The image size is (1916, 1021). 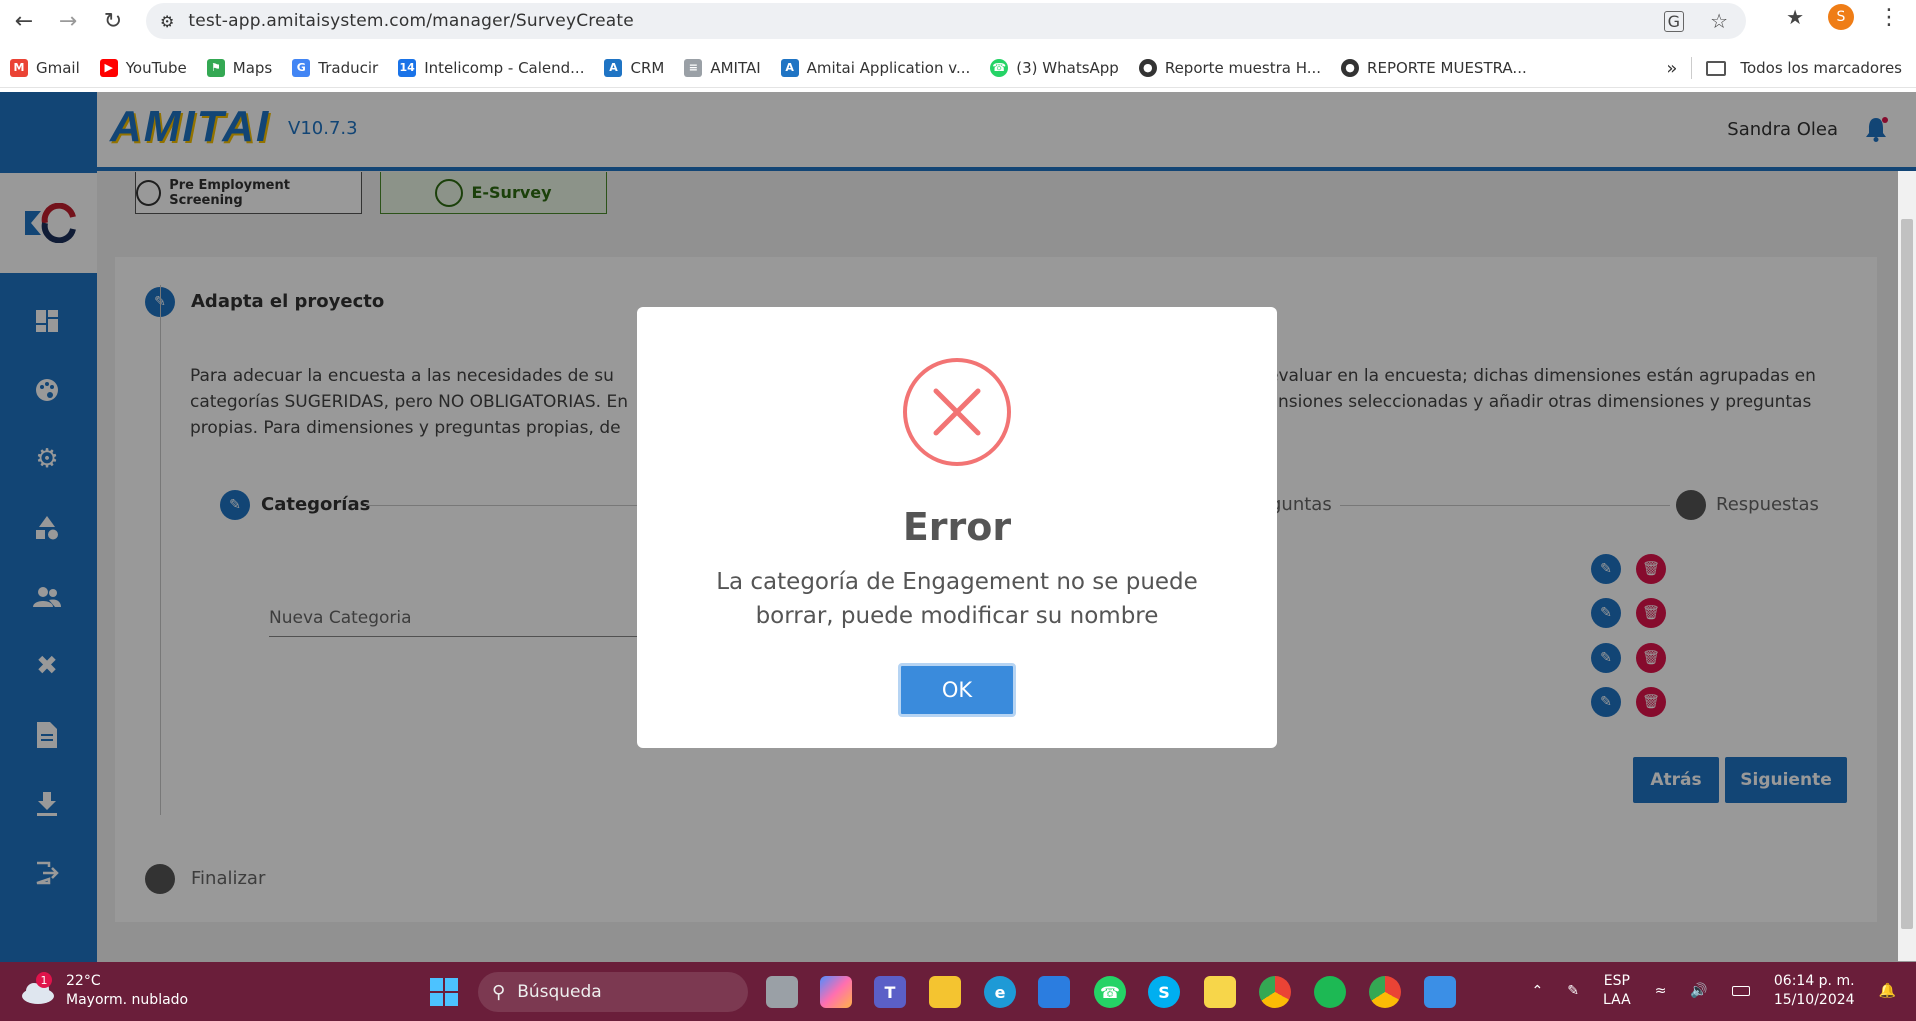 I want to click on spotify-icon, so click(x=1330, y=992).